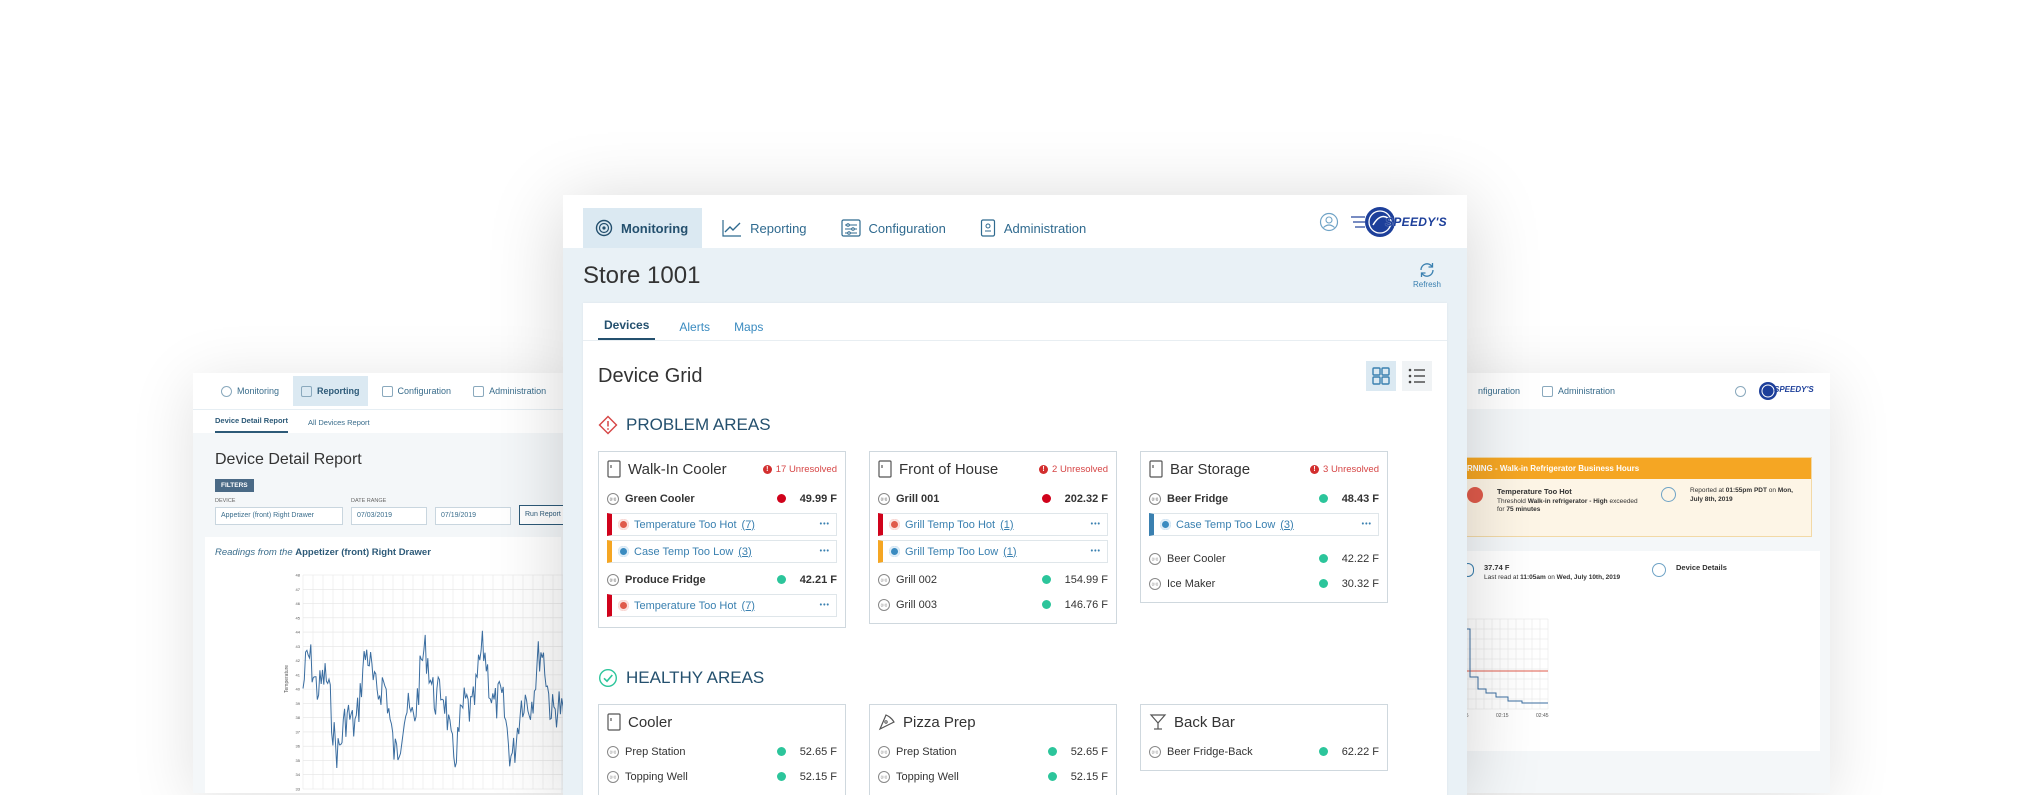  What do you see at coordinates (1086, 498) in the screenshot?
I see `device-temp: 202.32 F` at bounding box center [1086, 498].